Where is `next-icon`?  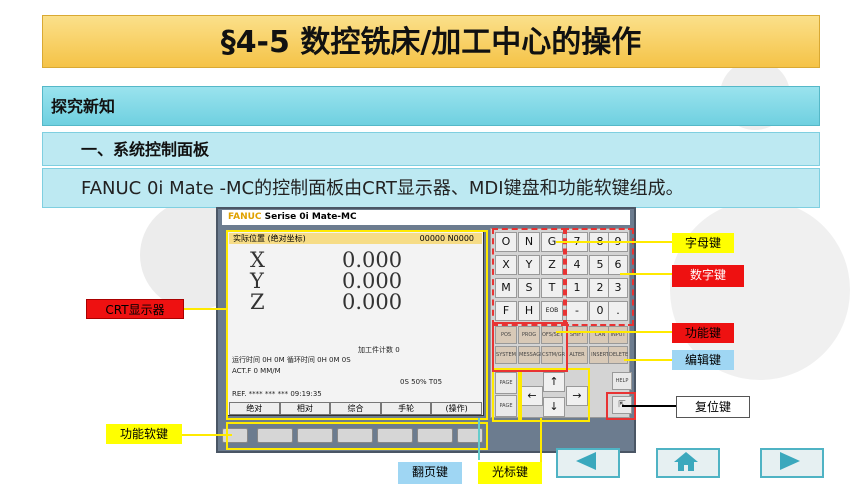 next-icon is located at coordinates (790, 461).